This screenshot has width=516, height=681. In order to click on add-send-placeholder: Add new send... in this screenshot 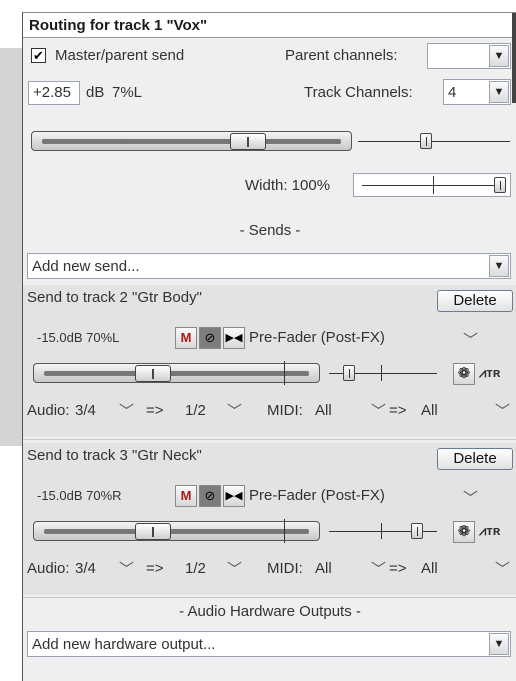, I will do `click(86, 266)`.